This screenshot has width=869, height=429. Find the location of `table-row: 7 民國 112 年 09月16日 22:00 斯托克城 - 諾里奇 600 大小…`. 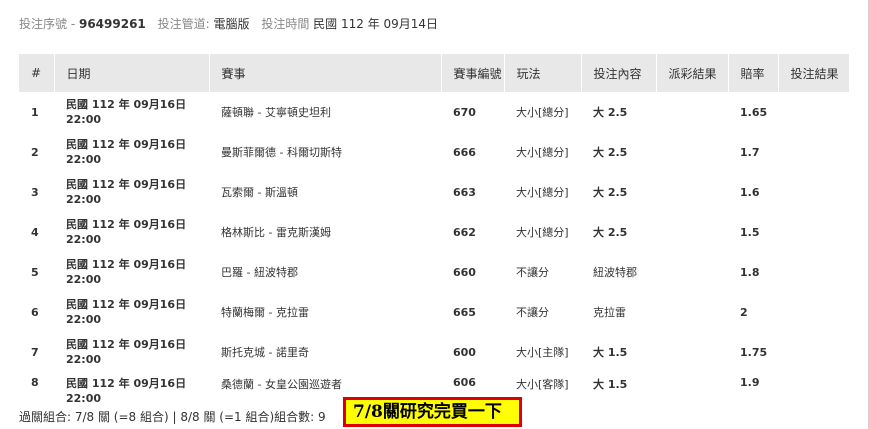

table-row: 7 民國 112 年 09月16日 22:00 斯托克城 - 諾里奇 600 大小… is located at coordinates (434, 352).